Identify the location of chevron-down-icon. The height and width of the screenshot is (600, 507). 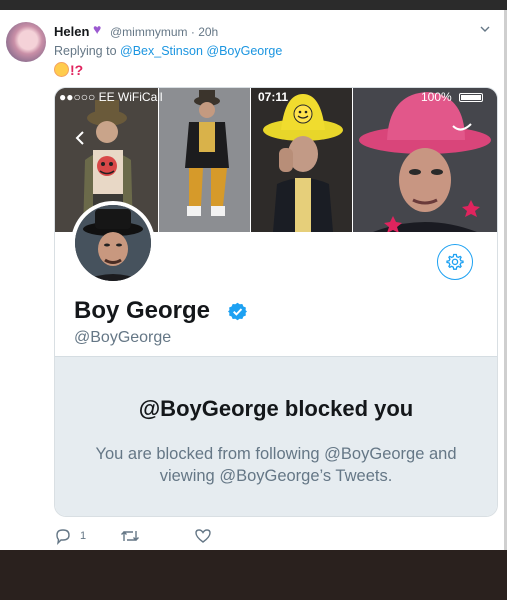
(485, 29).